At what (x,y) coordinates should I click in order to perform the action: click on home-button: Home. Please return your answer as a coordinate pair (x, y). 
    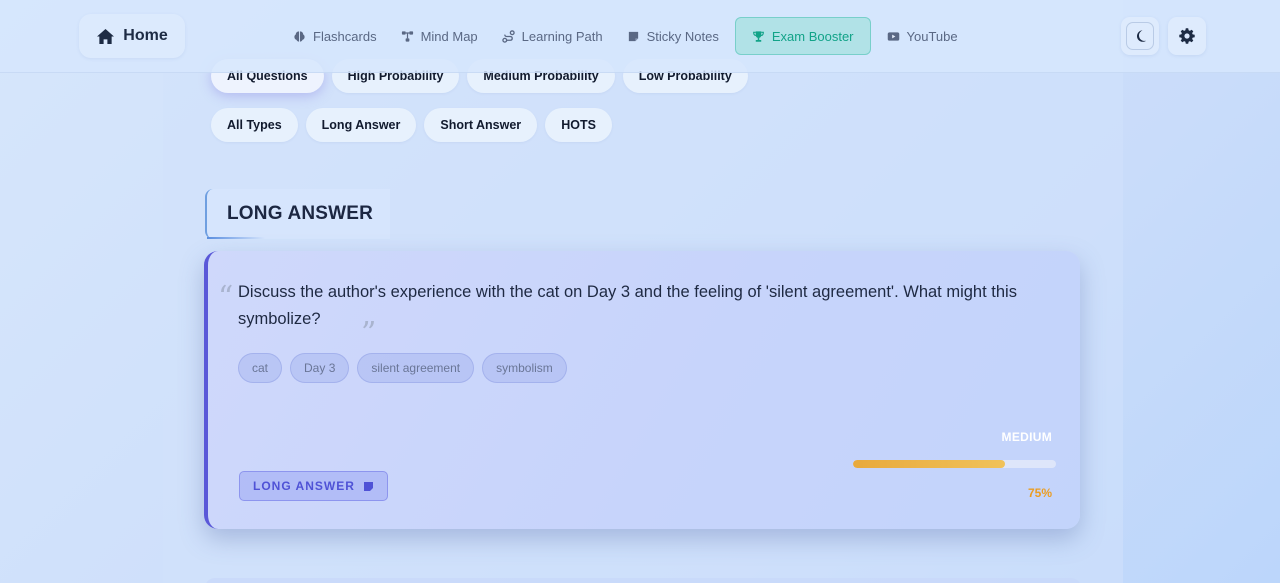
    Looking at the image, I should click on (132, 36).